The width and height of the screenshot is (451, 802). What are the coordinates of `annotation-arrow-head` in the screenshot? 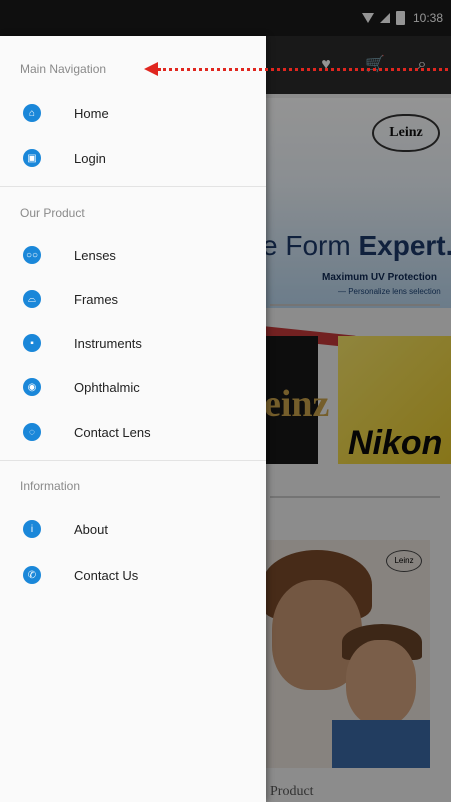 It's located at (151, 69).